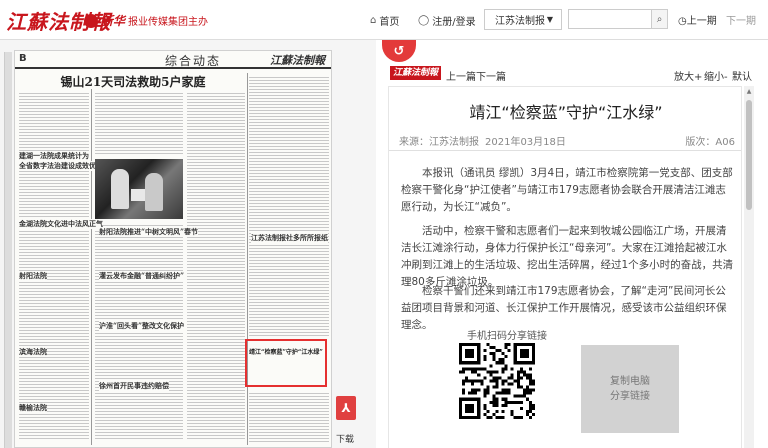 The image size is (768, 448). I want to click on back-arrow-icon: ↺, so click(399, 51).